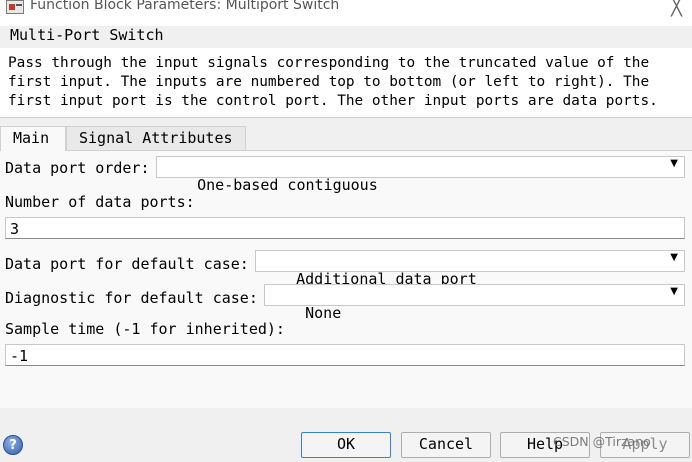  What do you see at coordinates (470, 269) in the screenshot?
I see `default-case-port-select: Additional data port ▼` at bounding box center [470, 269].